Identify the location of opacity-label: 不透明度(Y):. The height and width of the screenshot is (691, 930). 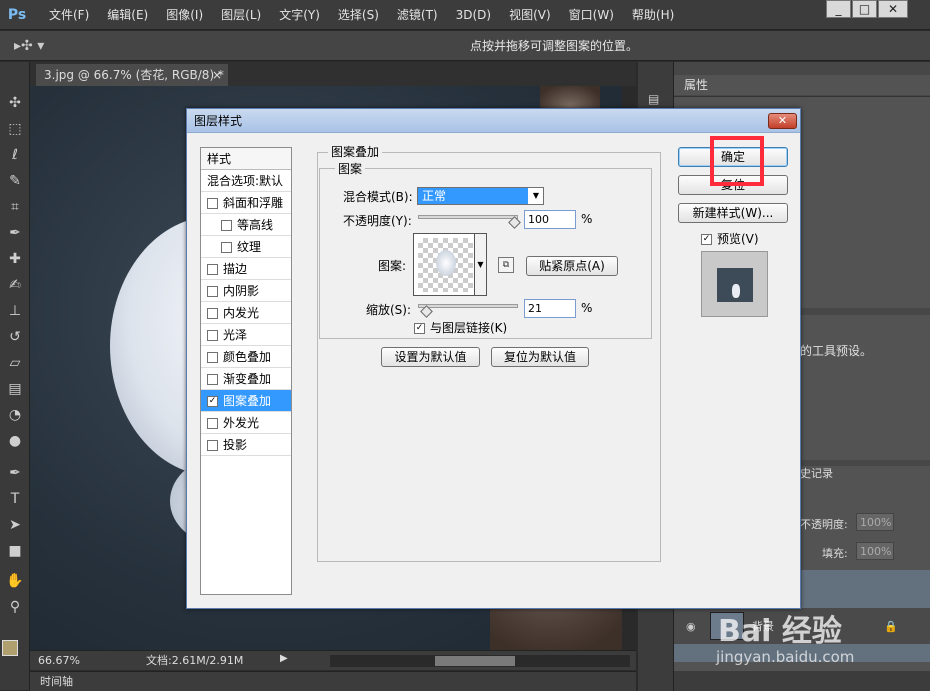
(377, 221).